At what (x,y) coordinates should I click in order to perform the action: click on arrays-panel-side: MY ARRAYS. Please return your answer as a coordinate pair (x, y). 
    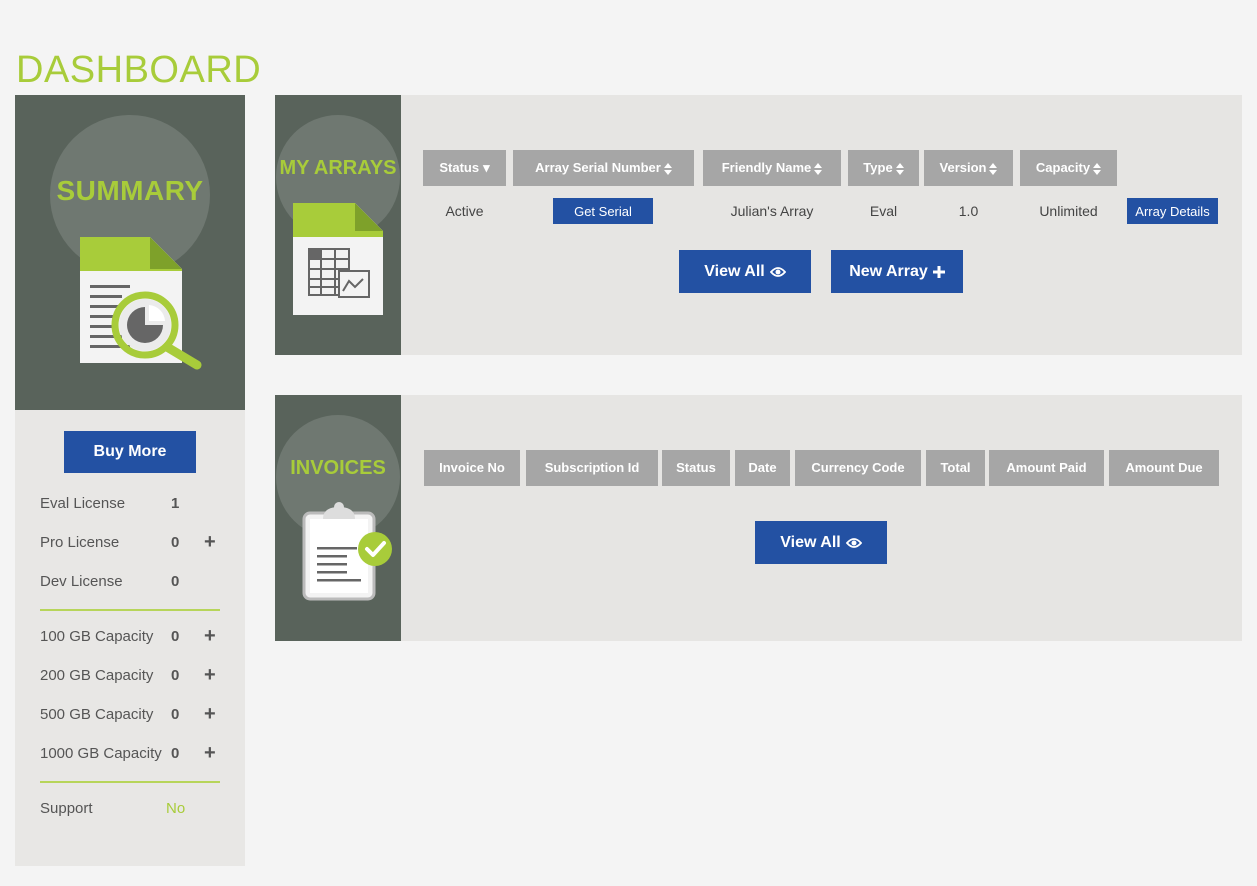
    Looking at the image, I should click on (338, 225).